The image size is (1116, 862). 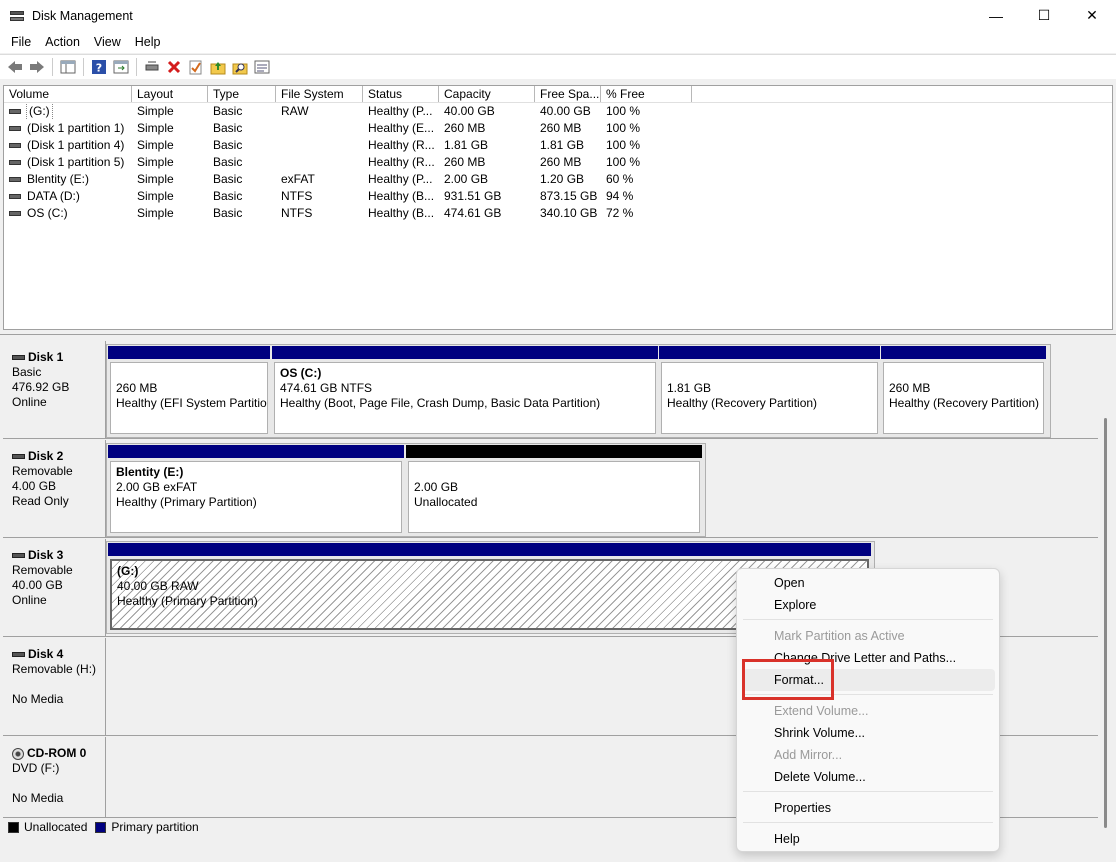 I want to click on cell-free-space: 1.20 GB, so click(x=562, y=179).